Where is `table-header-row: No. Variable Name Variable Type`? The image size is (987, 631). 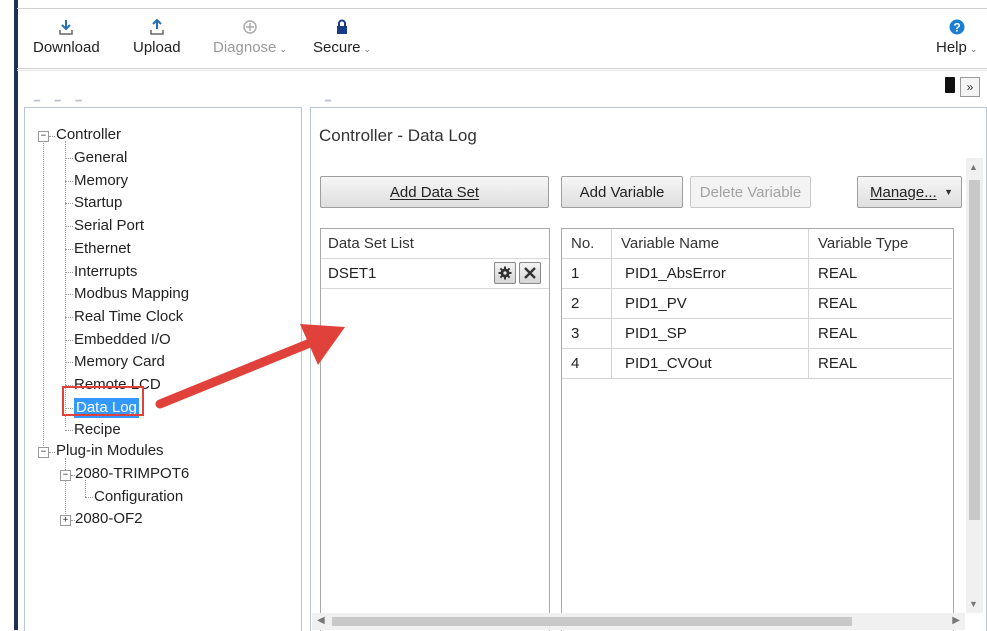 table-header-row: No. Variable Name Variable Type is located at coordinates (757, 244).